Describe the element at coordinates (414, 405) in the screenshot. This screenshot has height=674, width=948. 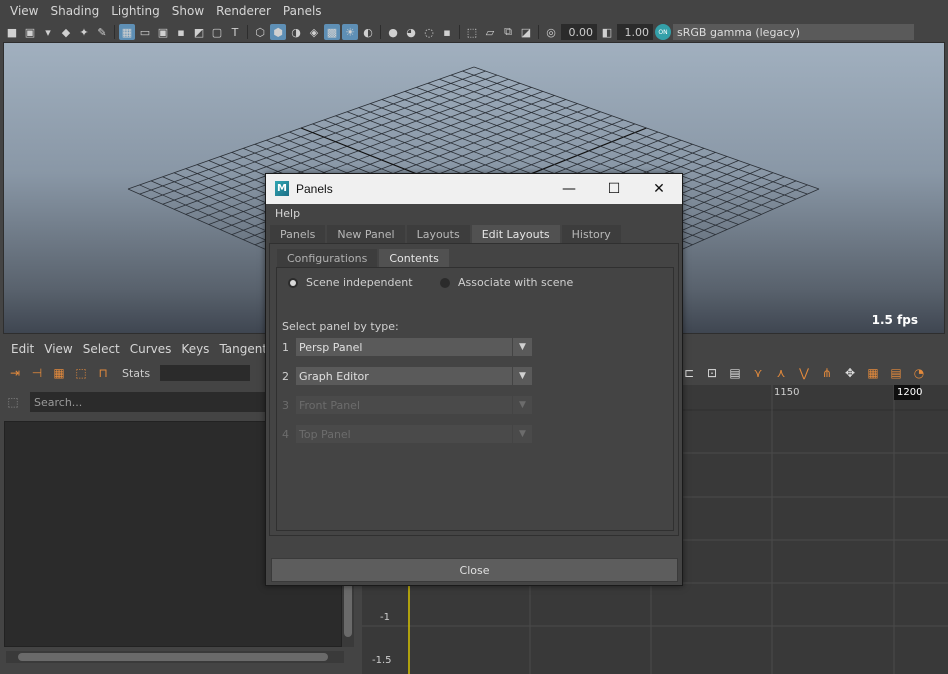
I see `panel-type-dropdown-3: Front Panel ▼` at that location.